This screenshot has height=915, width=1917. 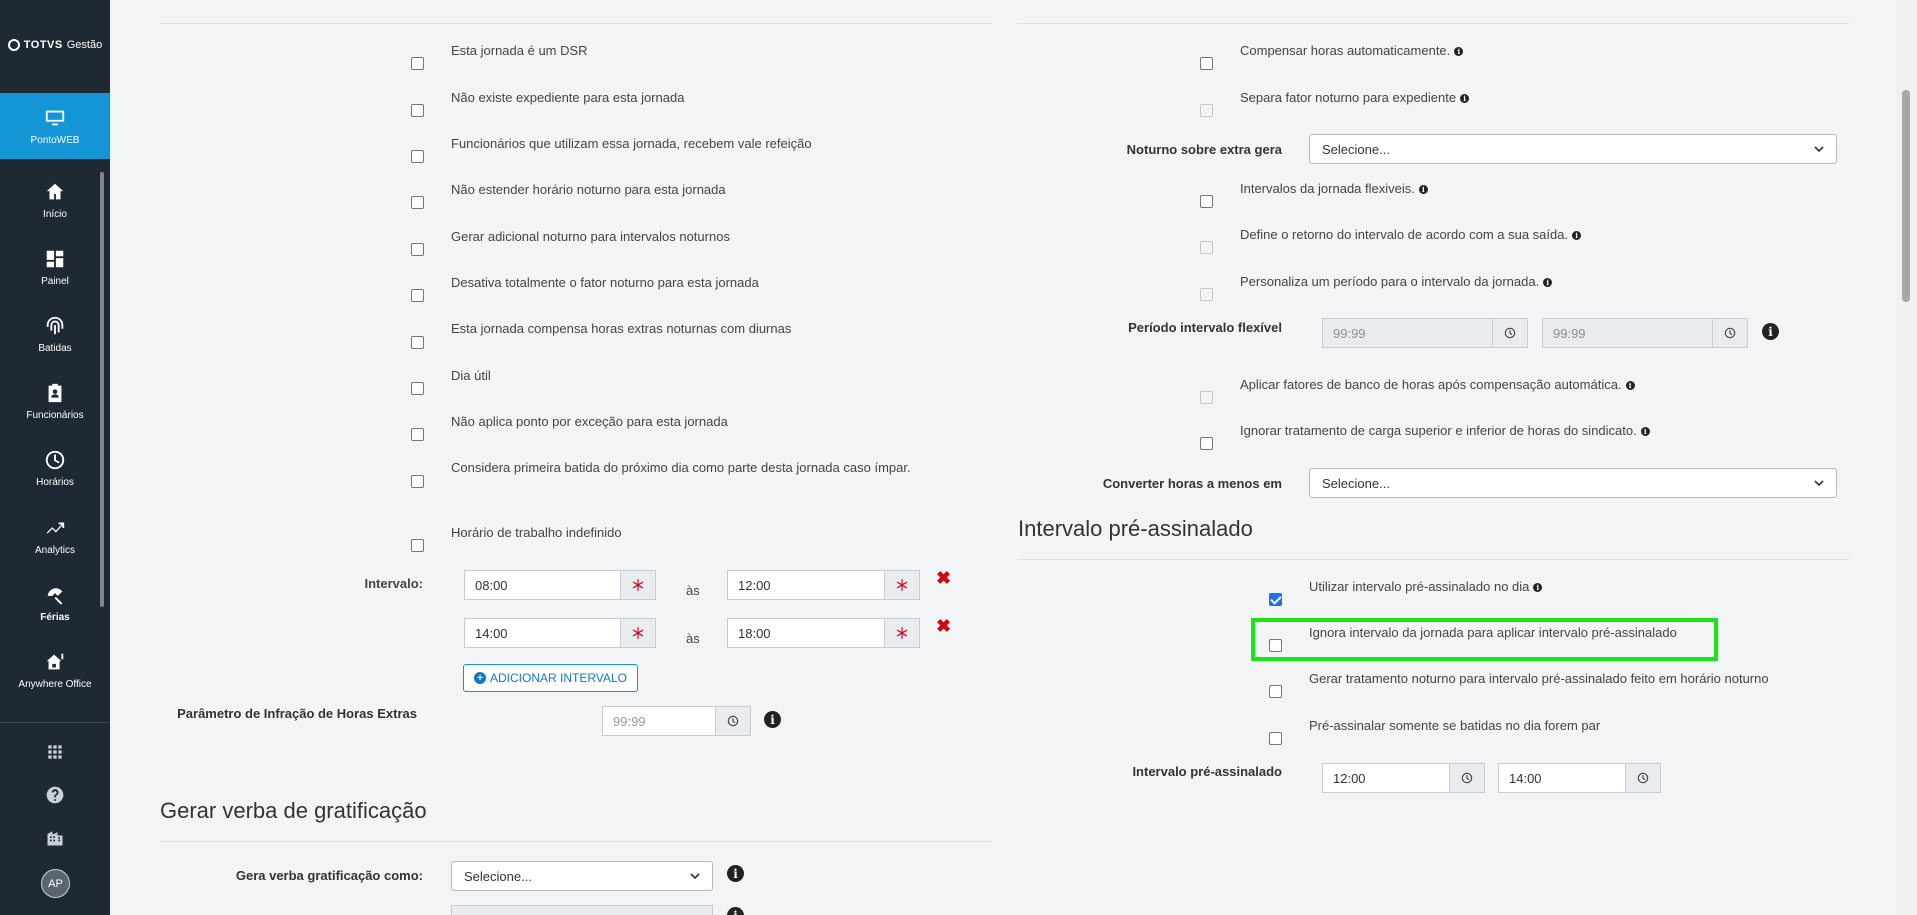 I want to click on sidebar-item-funcionarios: Funcionários, so click(x=55, y=401).